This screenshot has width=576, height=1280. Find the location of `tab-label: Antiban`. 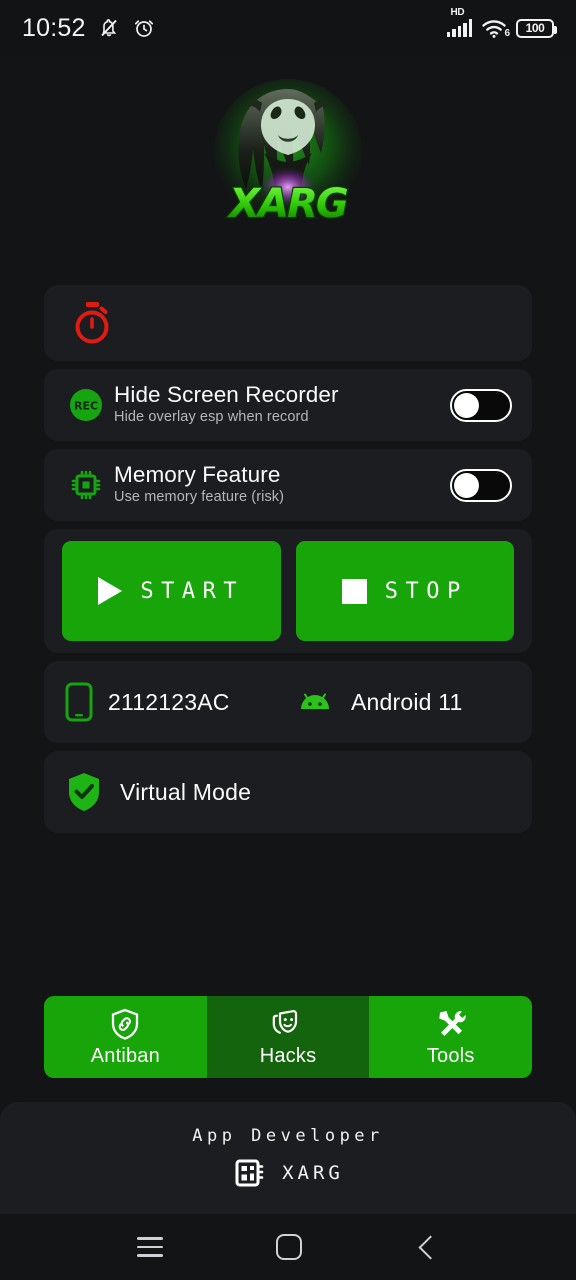

tab-label: Antiban is located at coordinates (125, 1055).